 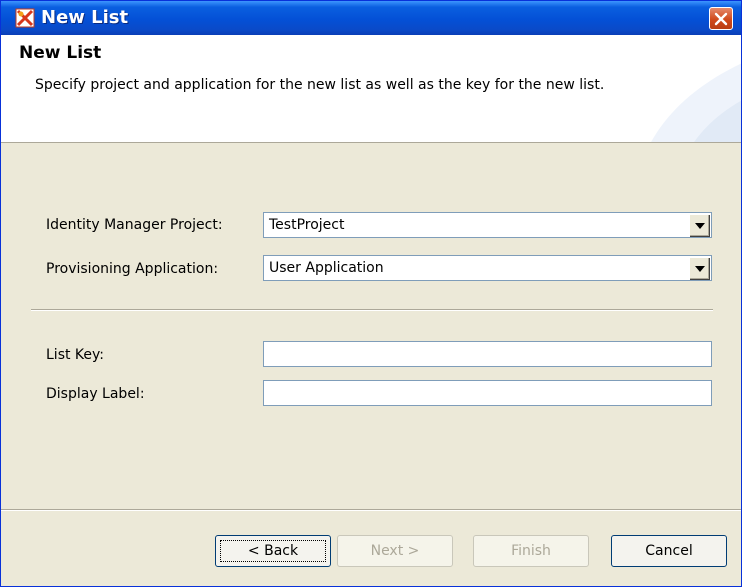 I want to click on display-label-input, so click(x=487, y=393).